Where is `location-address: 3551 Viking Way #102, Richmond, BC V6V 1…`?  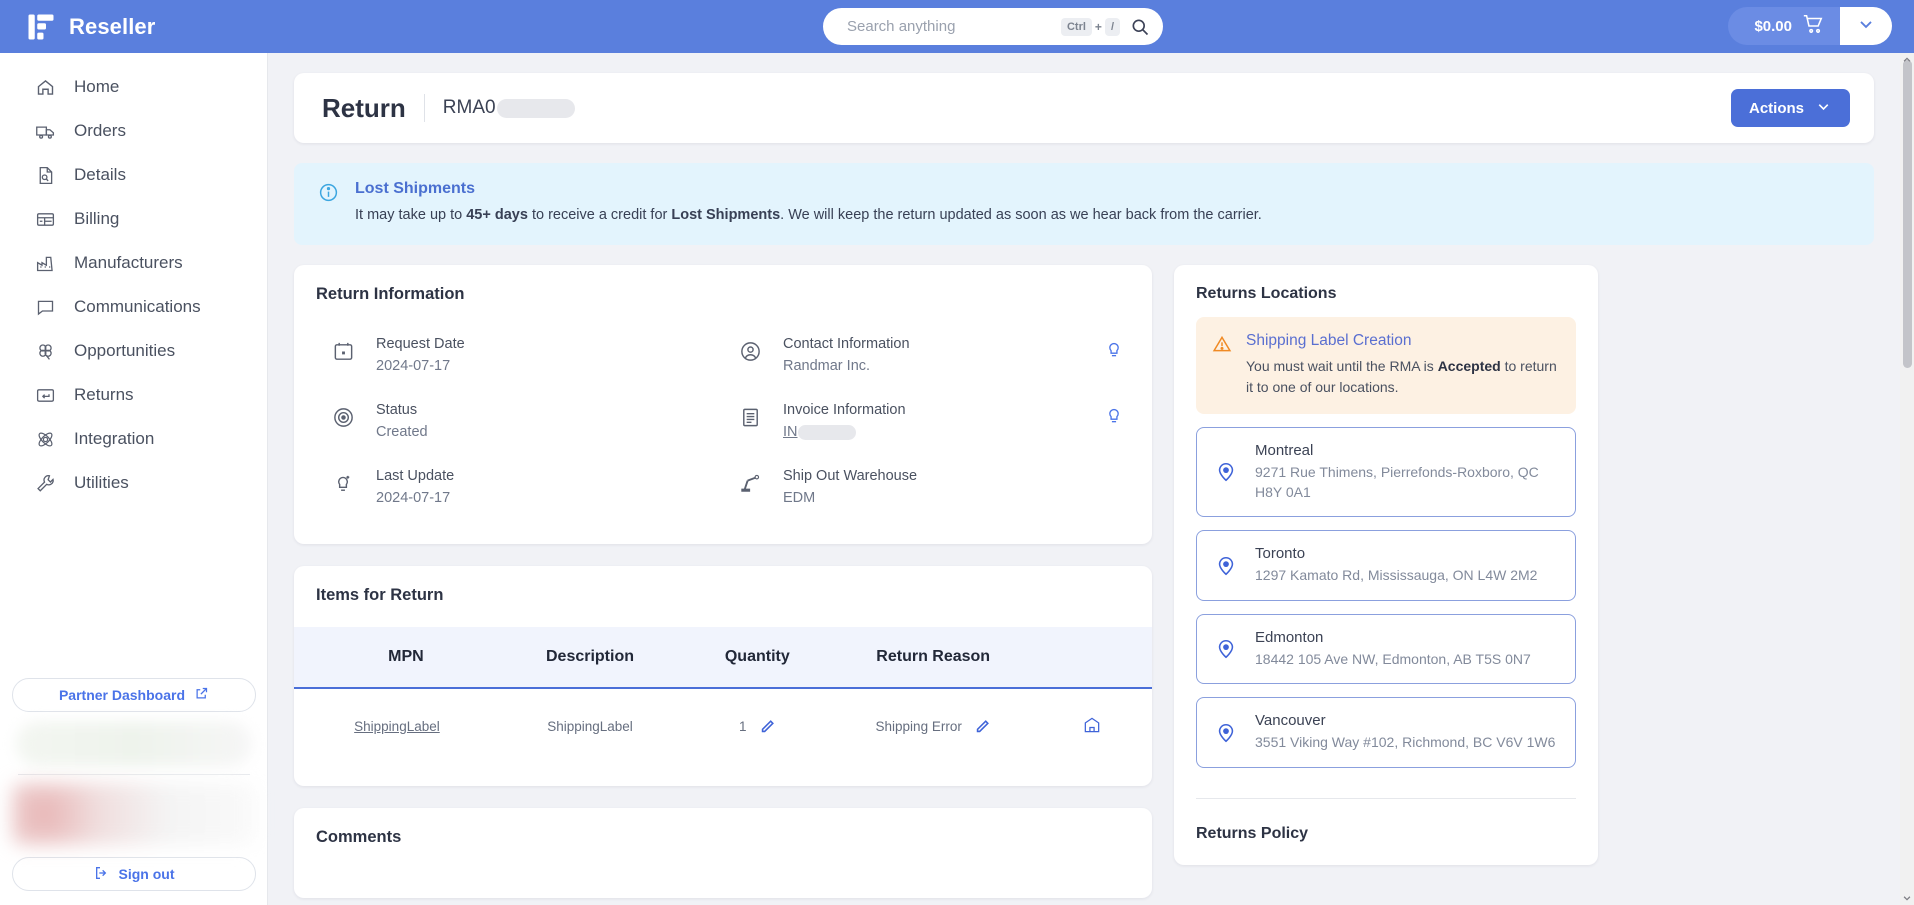
location-address: 3551 Viking Way #102, Richmond, BC V6V 1… is located at coordinates (1405, 742).